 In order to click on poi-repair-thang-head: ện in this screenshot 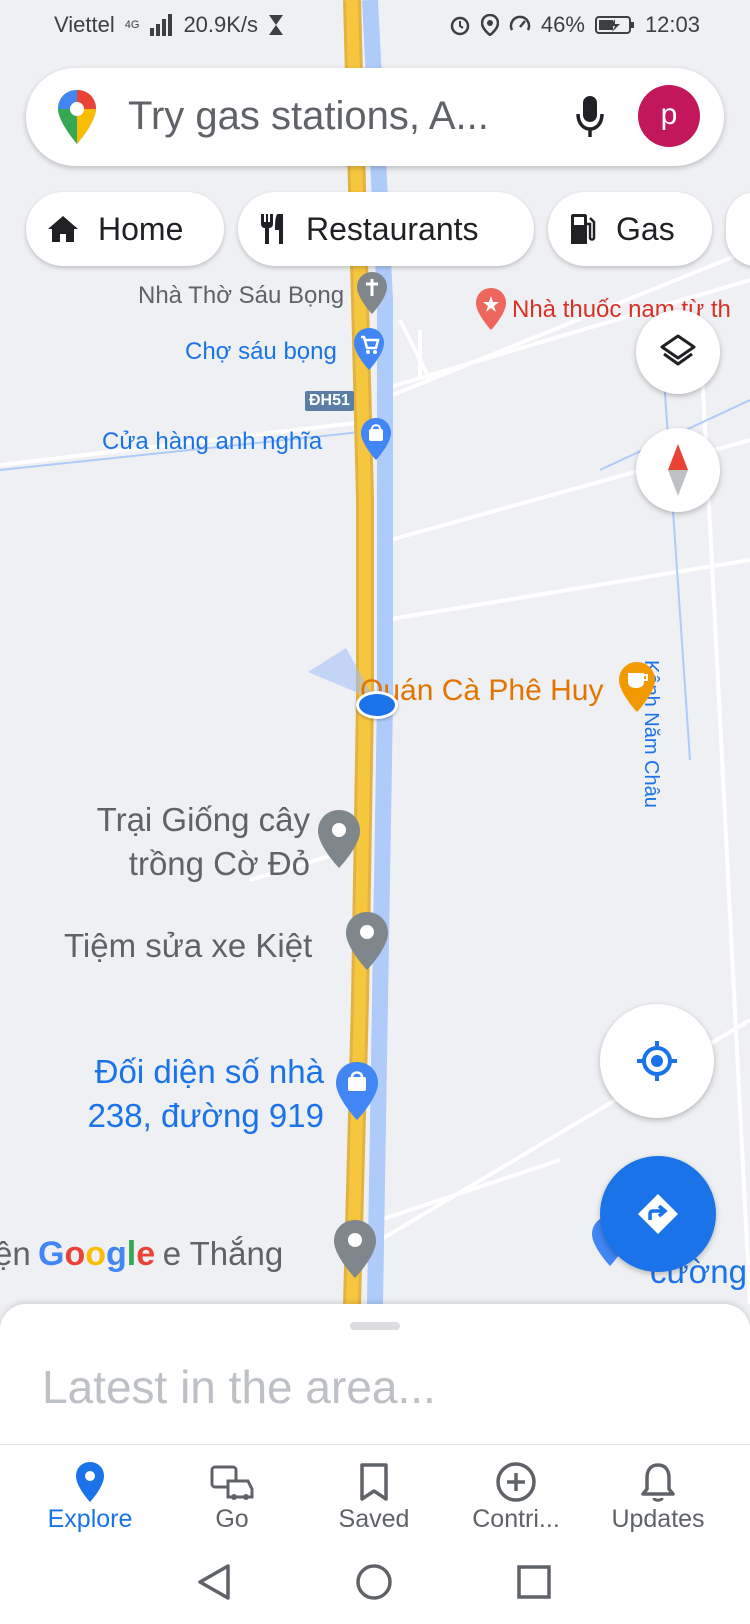, I will do `click(15, 1253)`.